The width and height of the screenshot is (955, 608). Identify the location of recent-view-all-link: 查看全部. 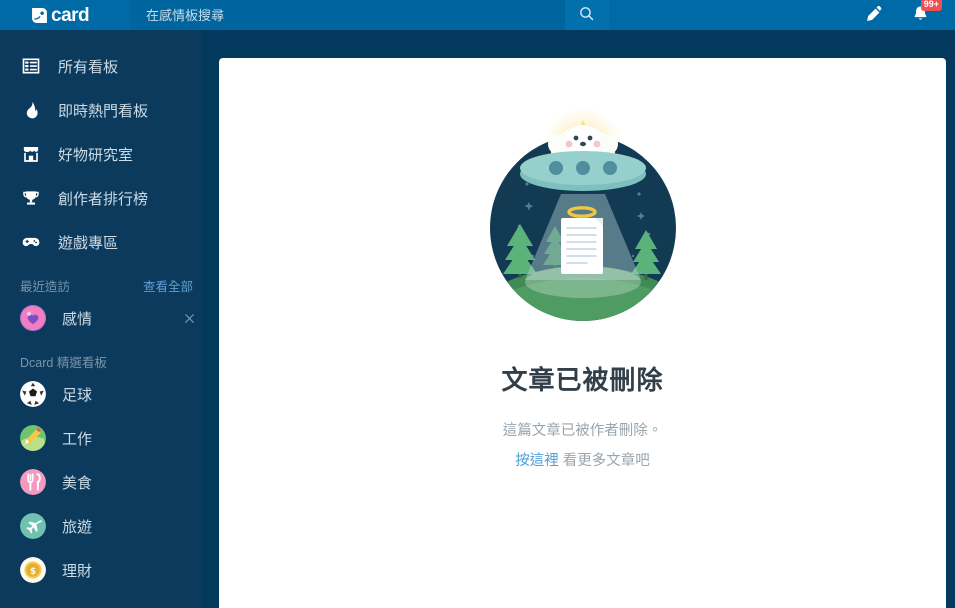
(168, 285).